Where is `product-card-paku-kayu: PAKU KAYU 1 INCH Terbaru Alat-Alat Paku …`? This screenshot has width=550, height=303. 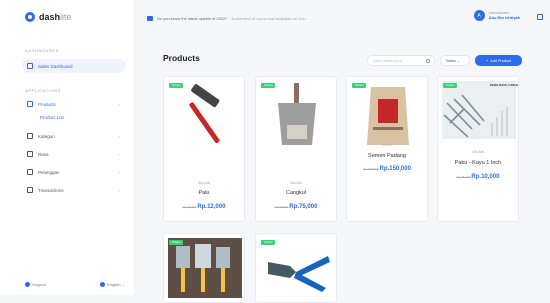 product-card-paku-kayu: PAKU KAYU 1 INCH Terbaru Alat-Alat Paku … is located at coordinates (478, 149).